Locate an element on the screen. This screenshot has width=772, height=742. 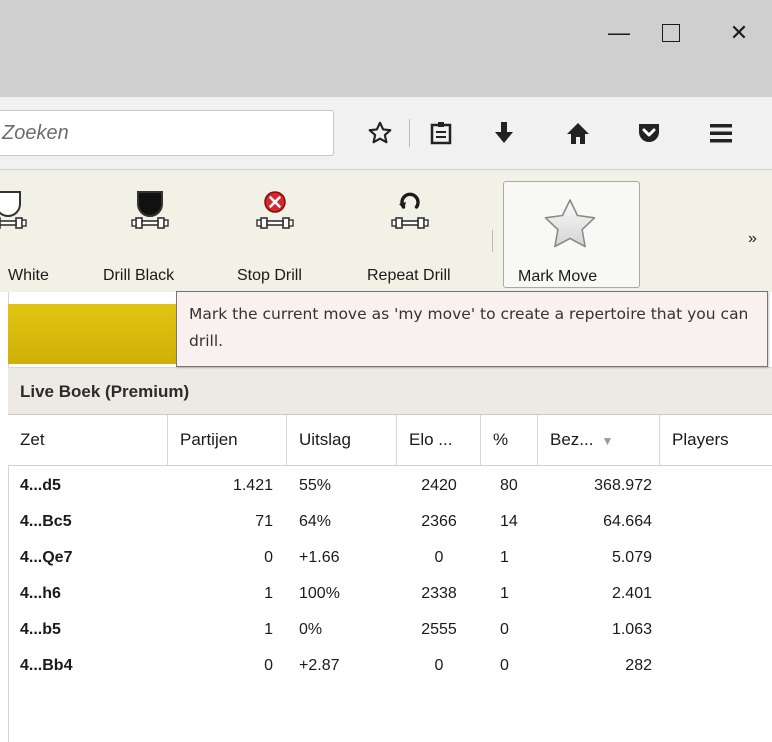
cell-percent: 14 is located at coordinates (509, 521).